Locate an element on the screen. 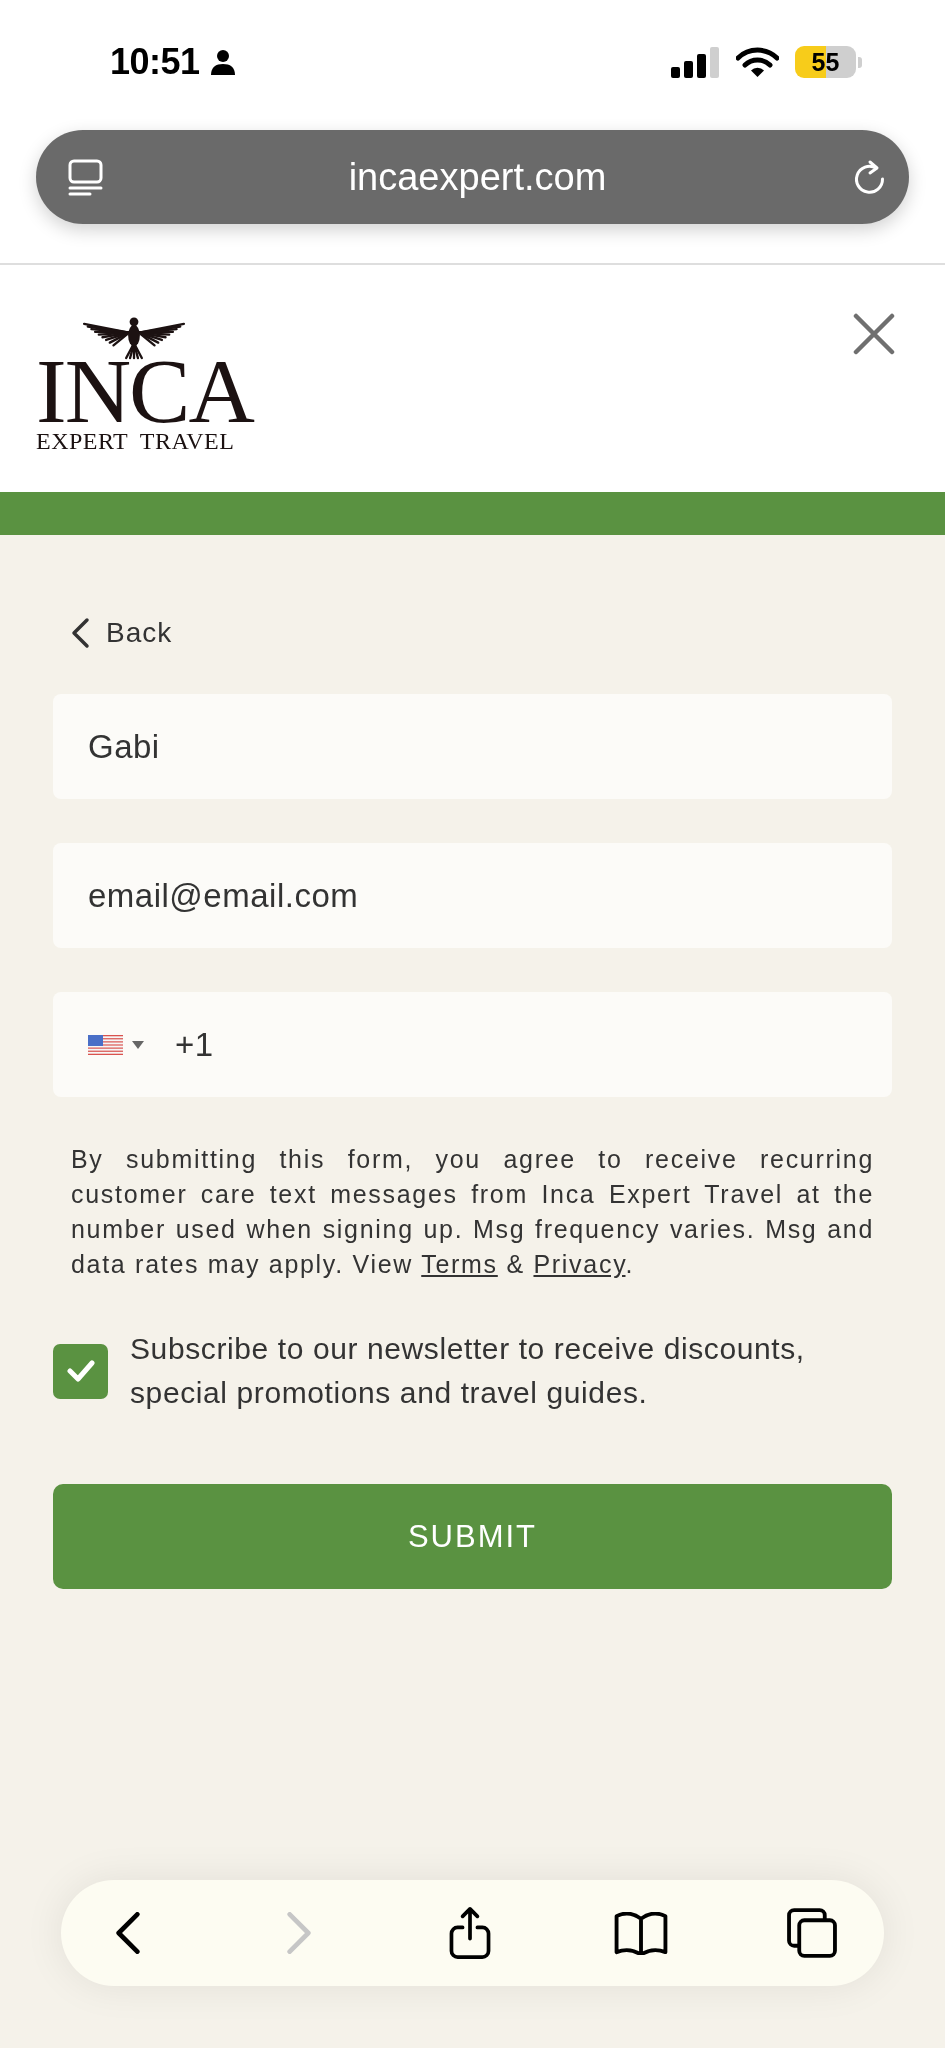 Image resolution: width=945 pixels, height=2048 pixels. newsletter-checkbox is located at coordinates (80, 1371).